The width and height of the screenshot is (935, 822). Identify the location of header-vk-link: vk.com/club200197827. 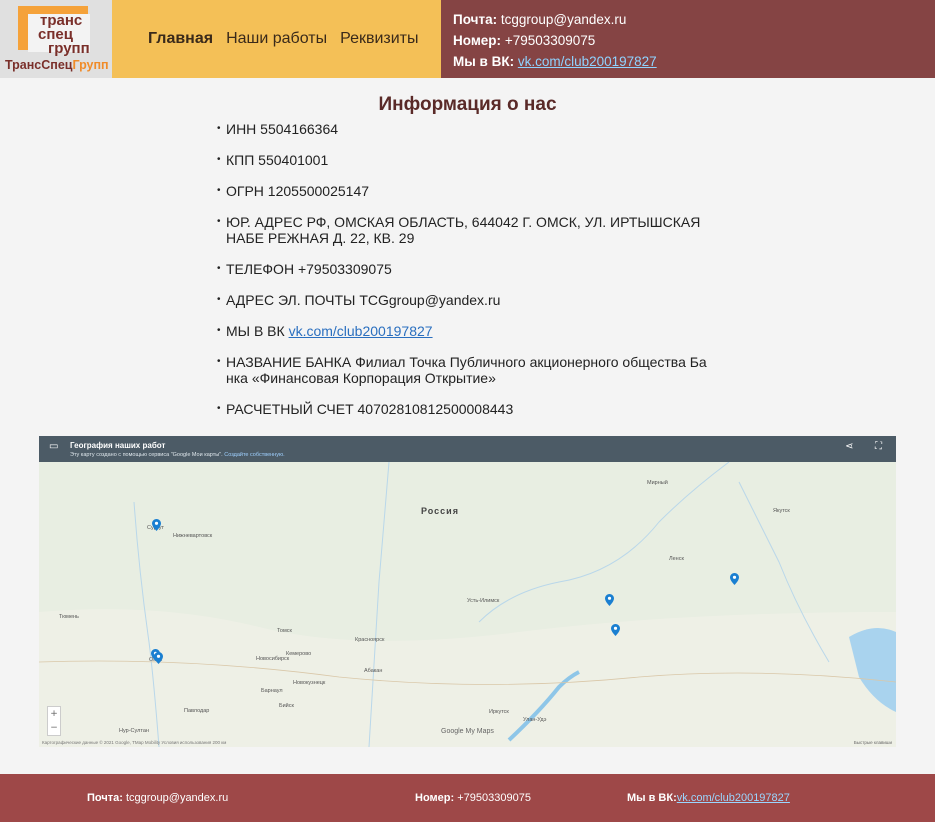
(587, 61).